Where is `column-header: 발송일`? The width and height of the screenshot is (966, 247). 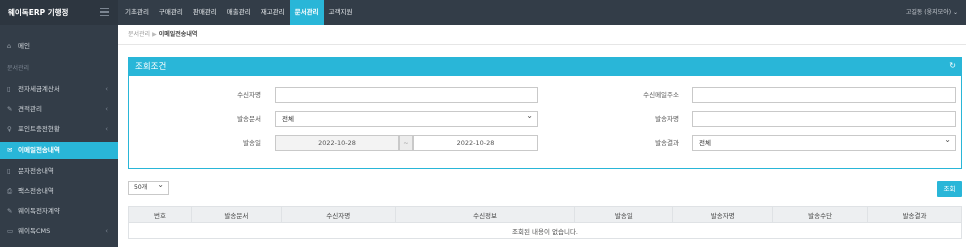 column-header: 발송일 is located at coordinates (624, 214).